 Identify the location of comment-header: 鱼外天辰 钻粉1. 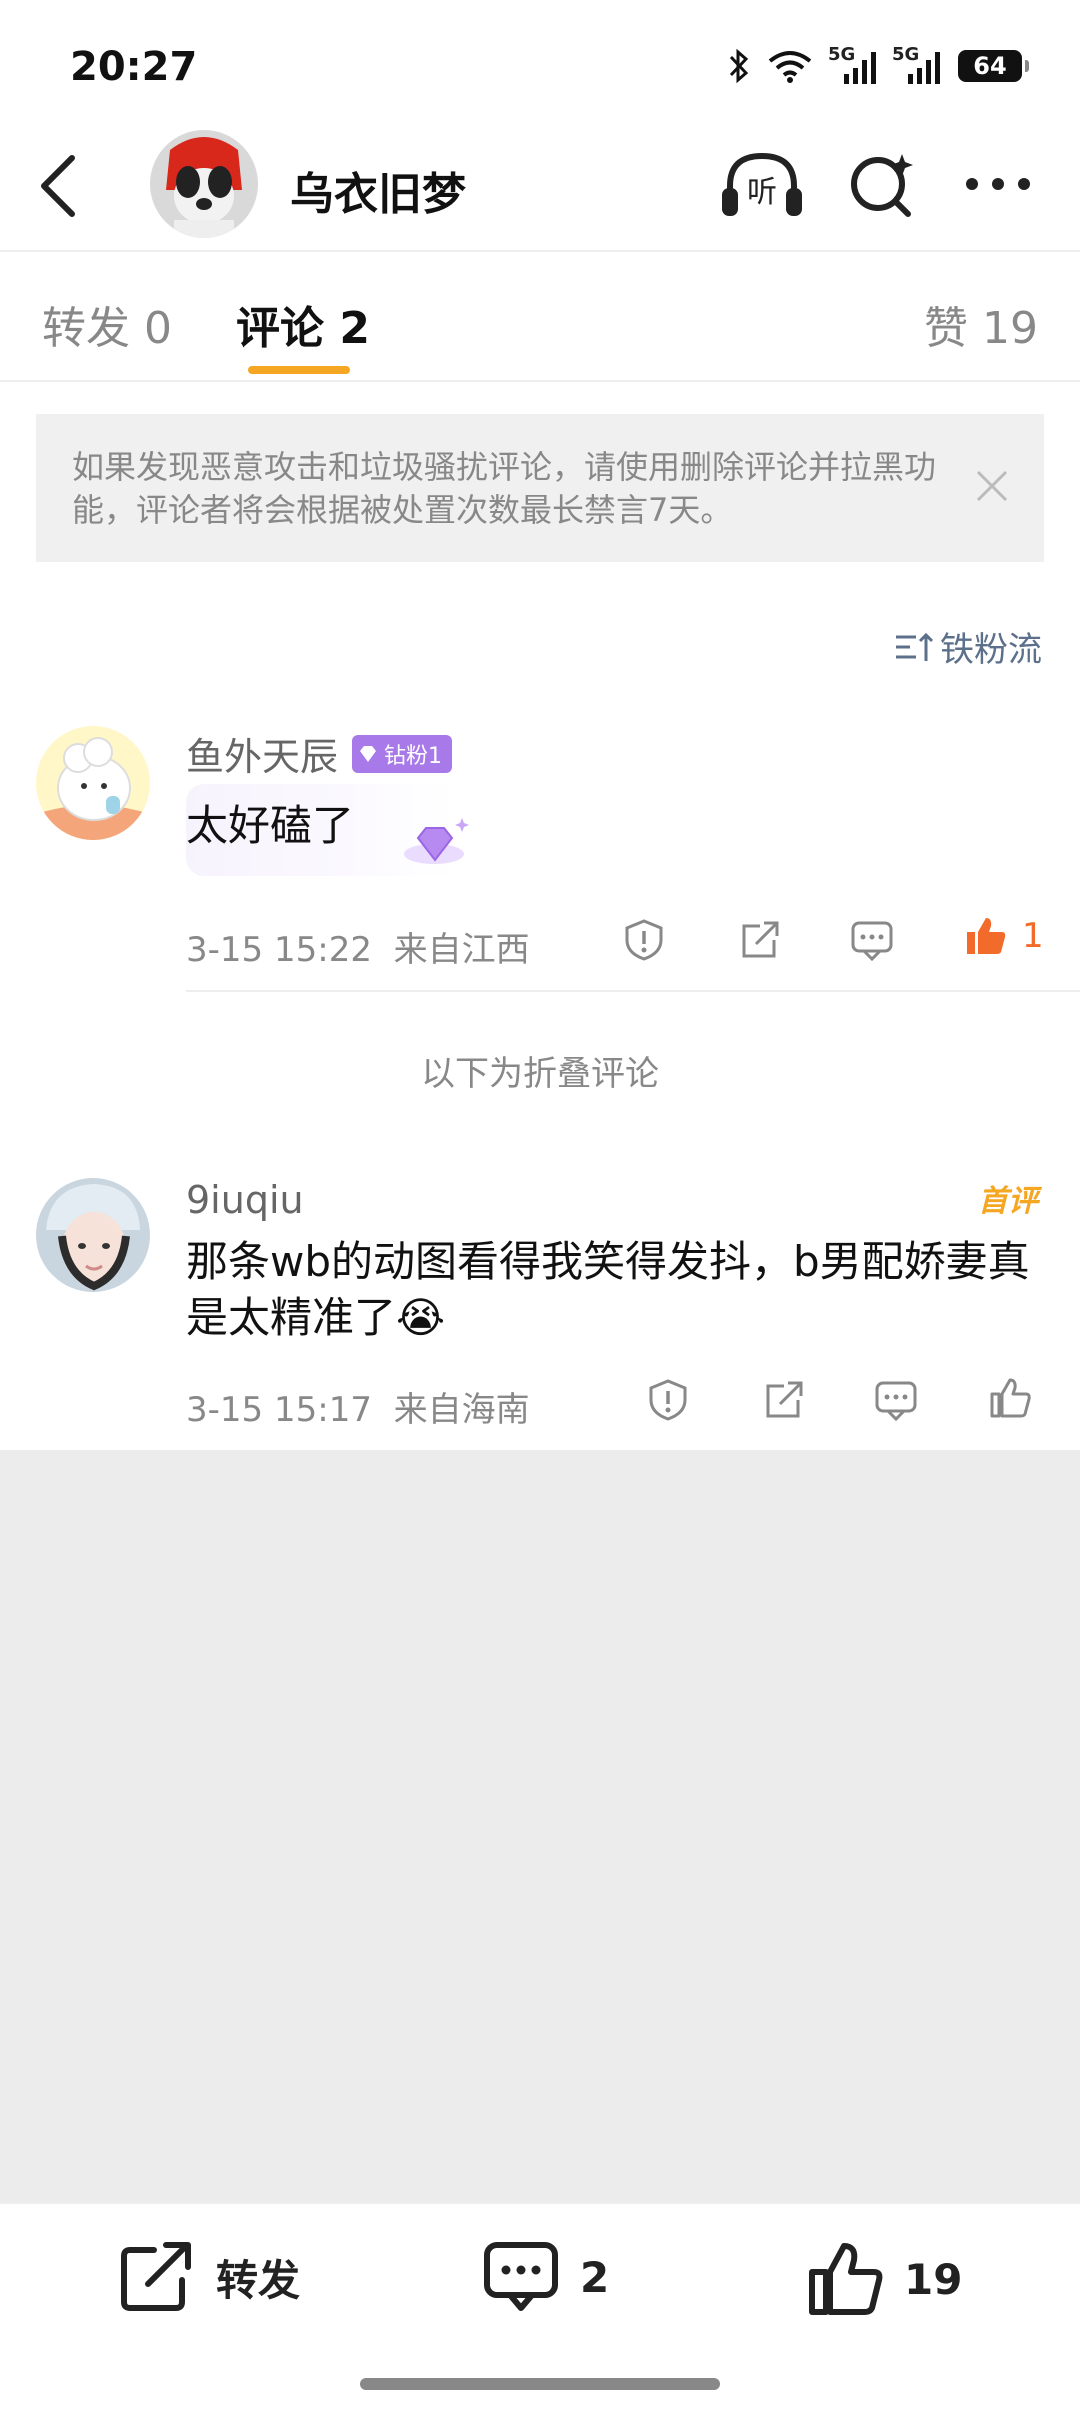
(319, 753).